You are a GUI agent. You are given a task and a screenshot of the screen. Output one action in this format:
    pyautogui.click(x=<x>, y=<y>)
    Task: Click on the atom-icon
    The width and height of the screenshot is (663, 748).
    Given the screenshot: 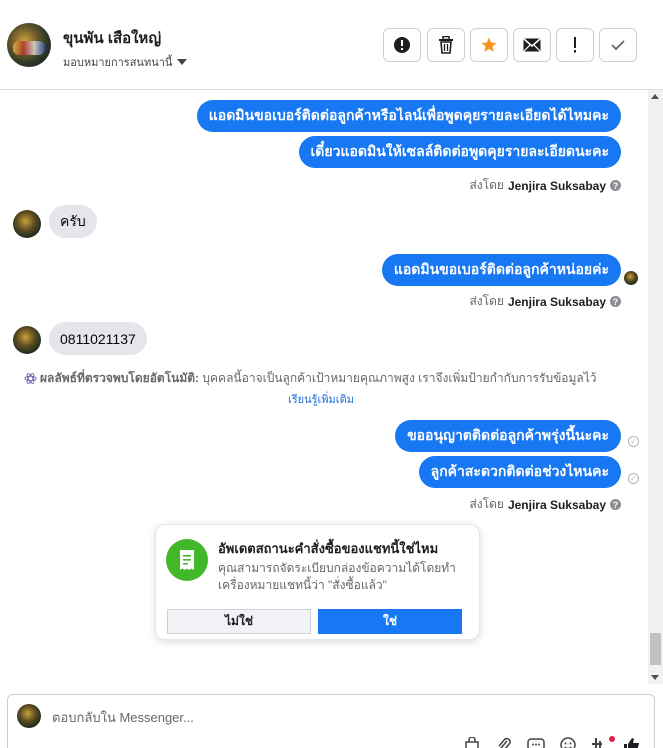 What is the action you would take?
    pyautogui.click(x=30, y=378)
    